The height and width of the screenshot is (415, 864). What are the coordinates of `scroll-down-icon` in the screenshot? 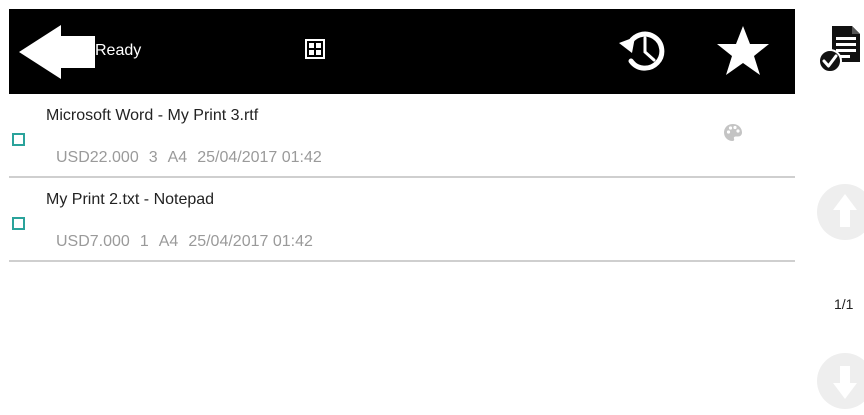 It's located at (840, 381).